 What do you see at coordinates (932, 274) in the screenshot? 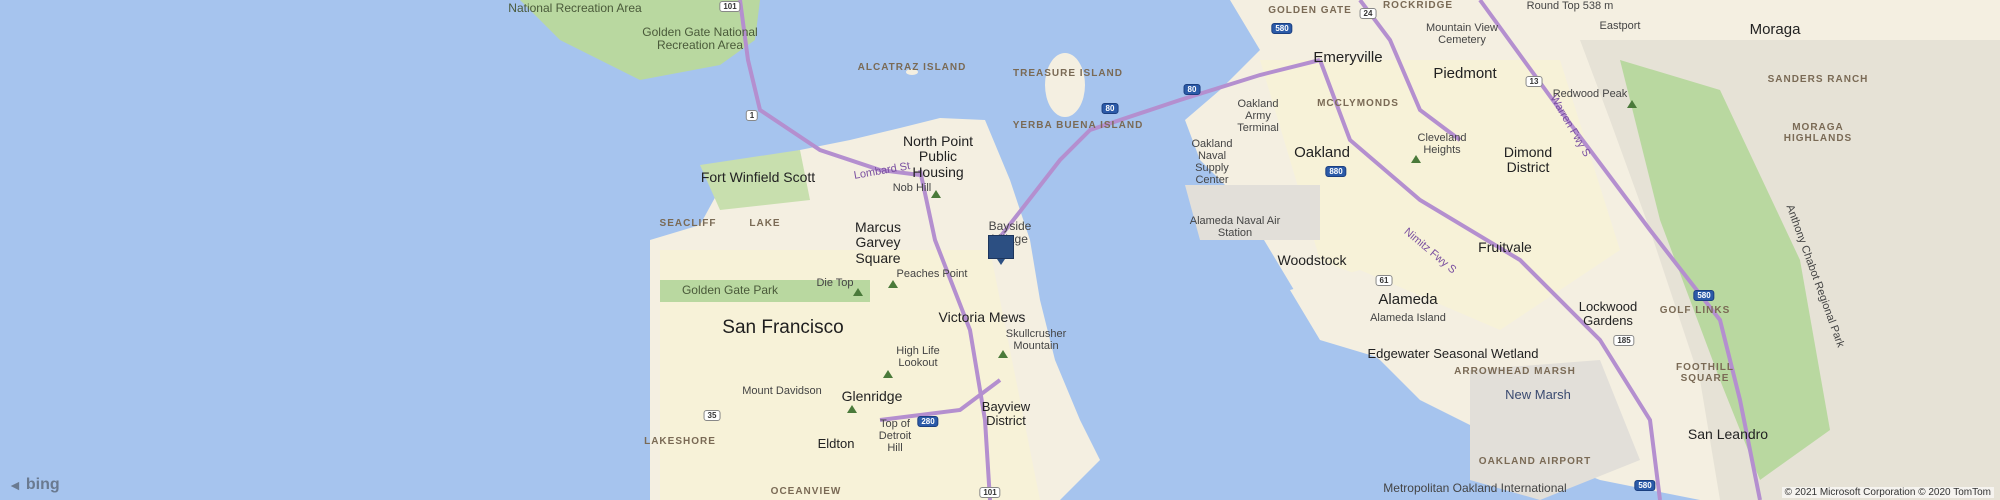
I see `peaches-point-label: Peaches Point` at bounding box center [932, 274].